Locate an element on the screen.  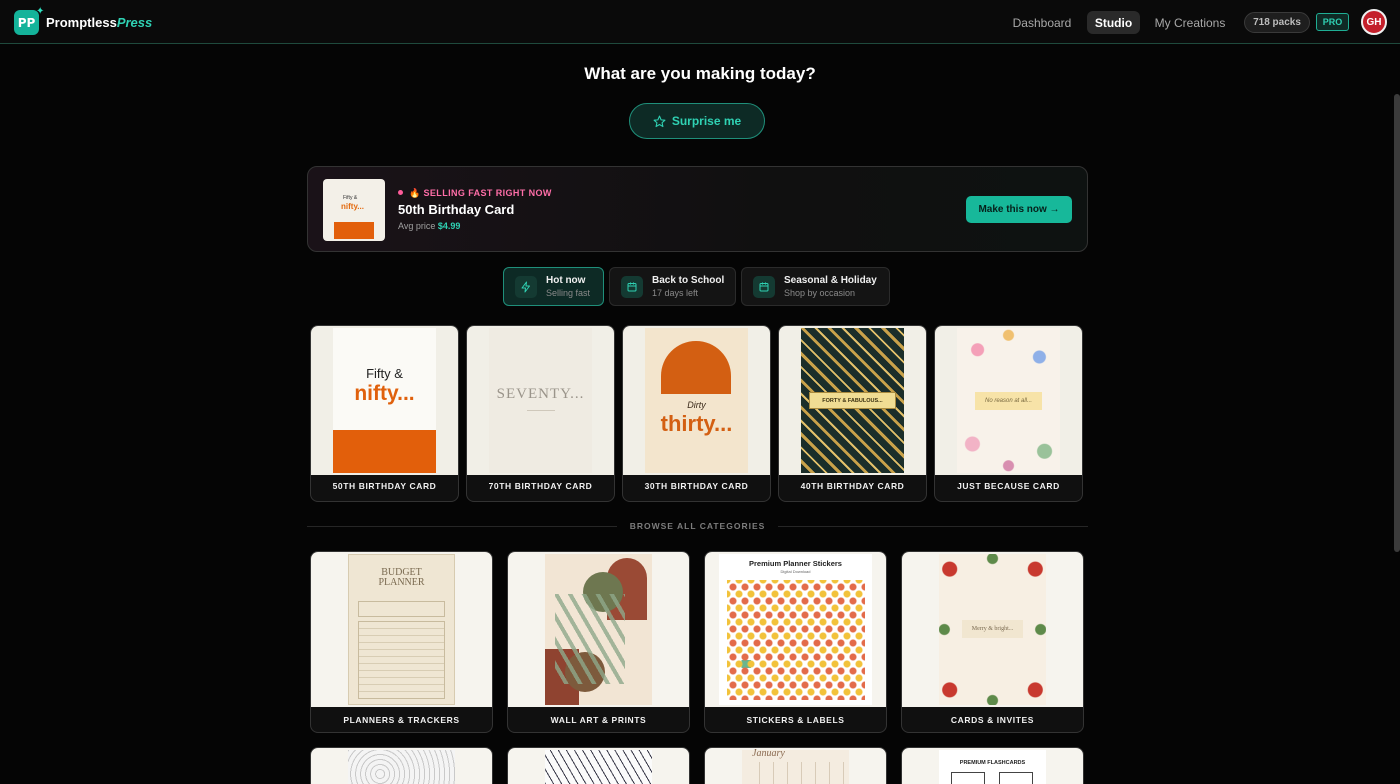
bolt-icon is located at coordinates (526, 287).